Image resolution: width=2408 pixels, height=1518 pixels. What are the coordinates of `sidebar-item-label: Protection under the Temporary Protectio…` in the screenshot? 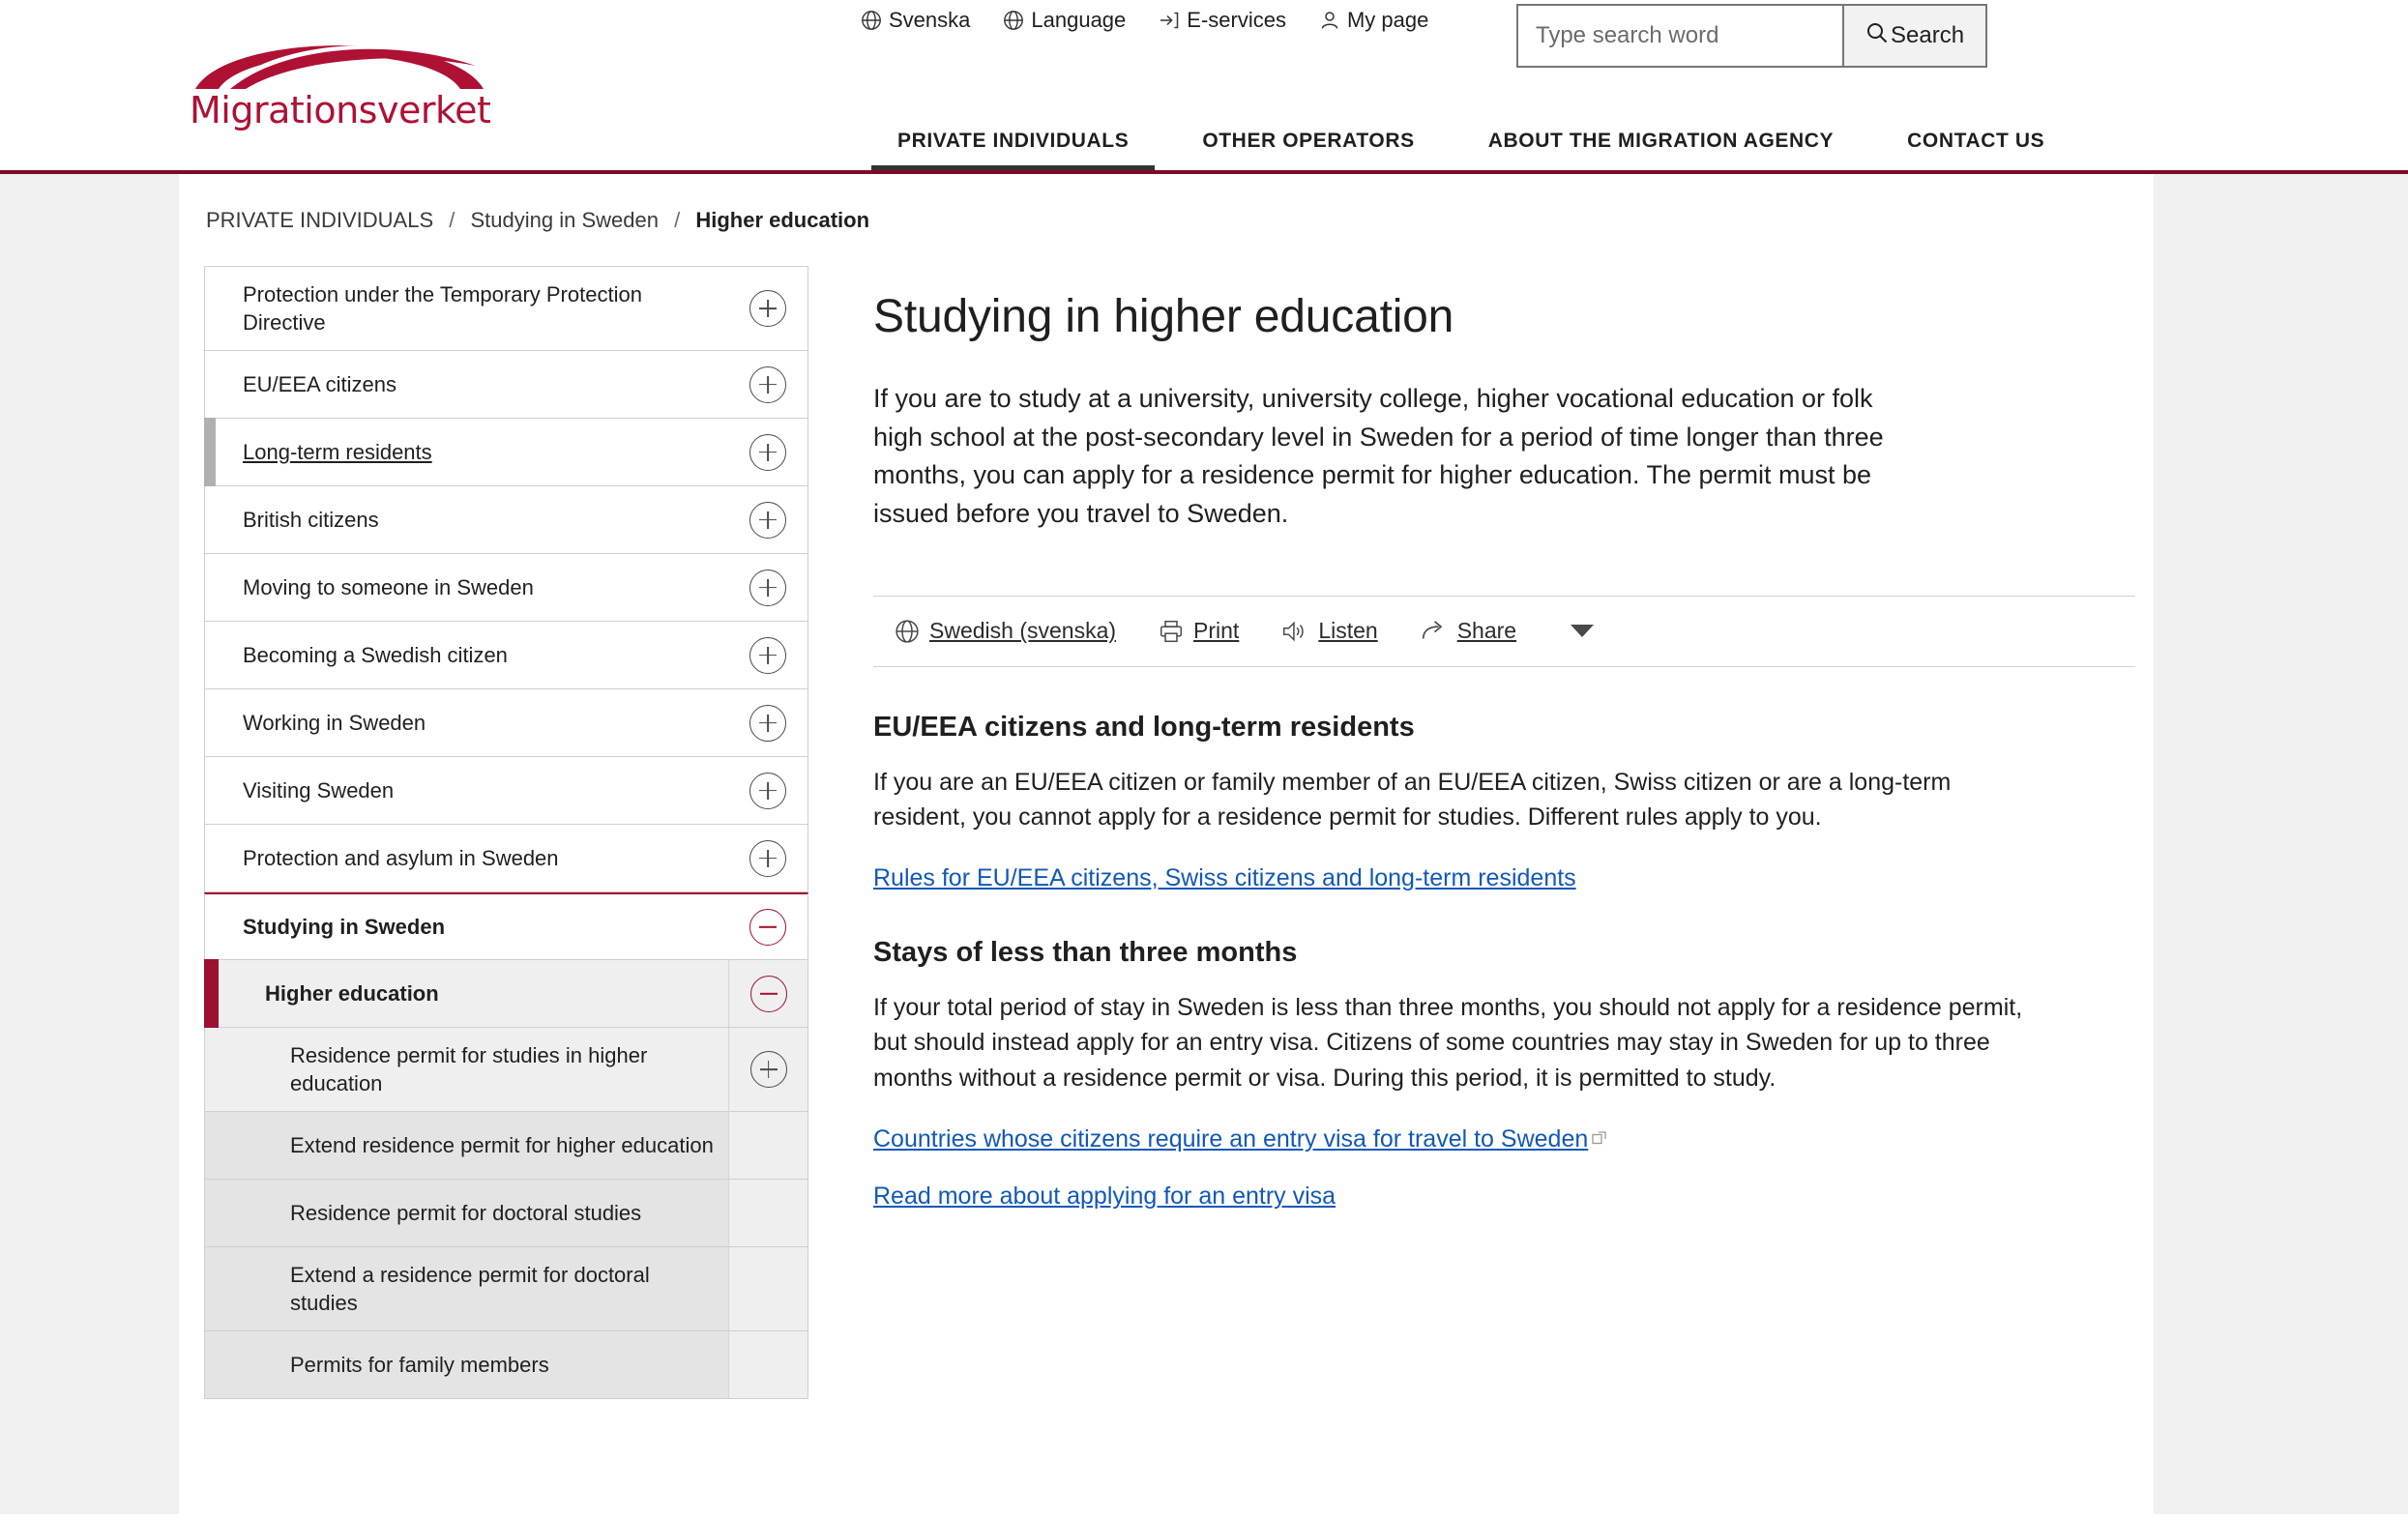 It's located at (442, 309).